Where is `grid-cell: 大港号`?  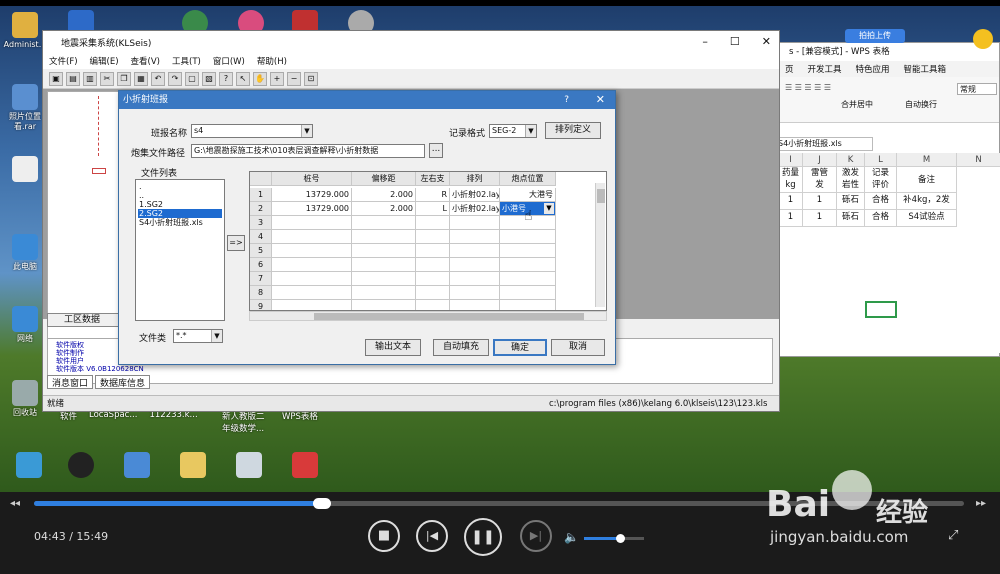 grid-cell: 大港号 is located at coordinates (528, 195).